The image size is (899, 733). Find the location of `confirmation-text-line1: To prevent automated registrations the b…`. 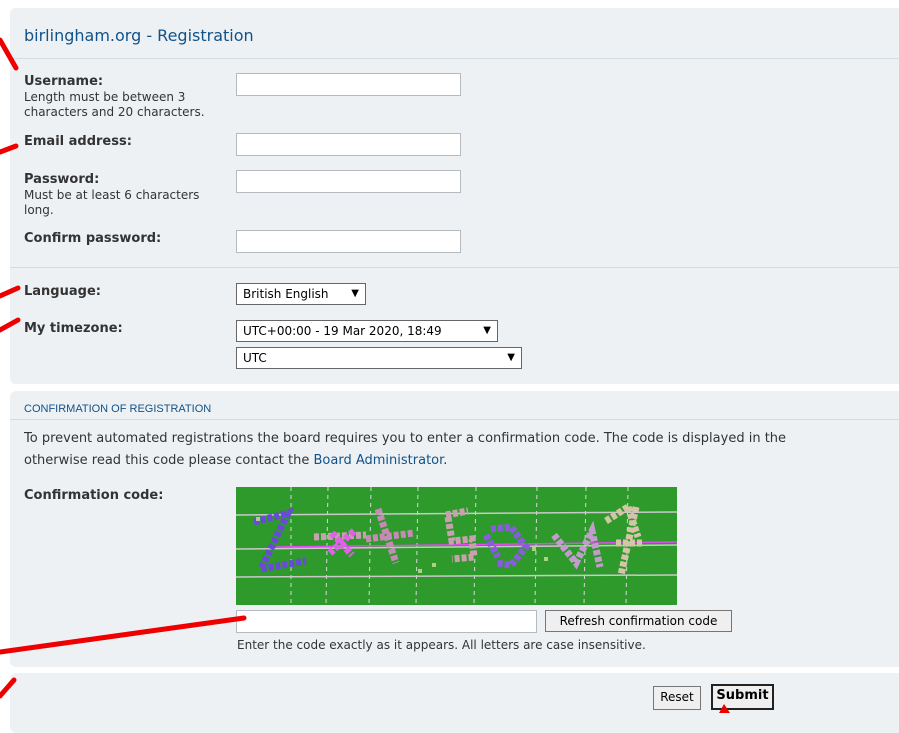

confirmation-text-line1: To prevent automated registrations the b… is located at coordinates (405, 438).